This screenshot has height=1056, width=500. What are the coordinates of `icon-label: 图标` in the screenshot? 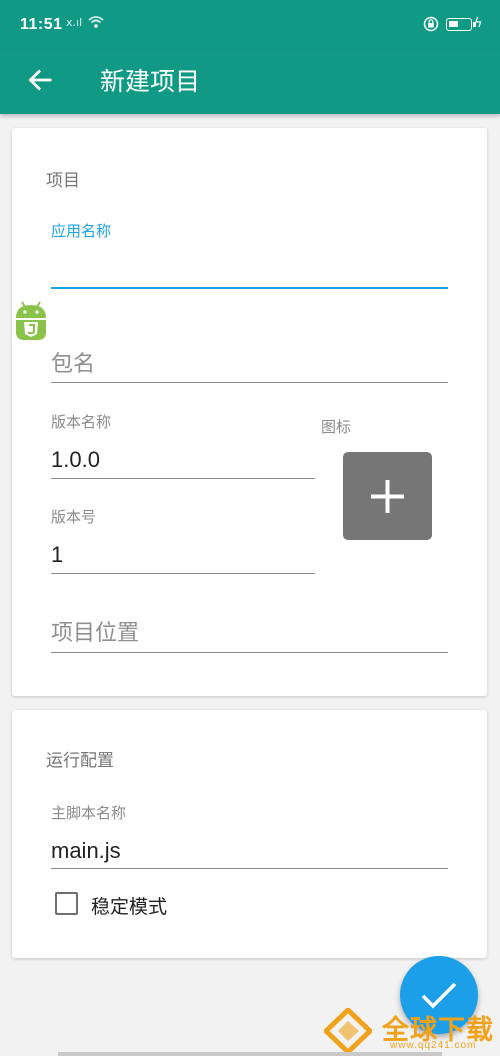 It's located at (336, 427).